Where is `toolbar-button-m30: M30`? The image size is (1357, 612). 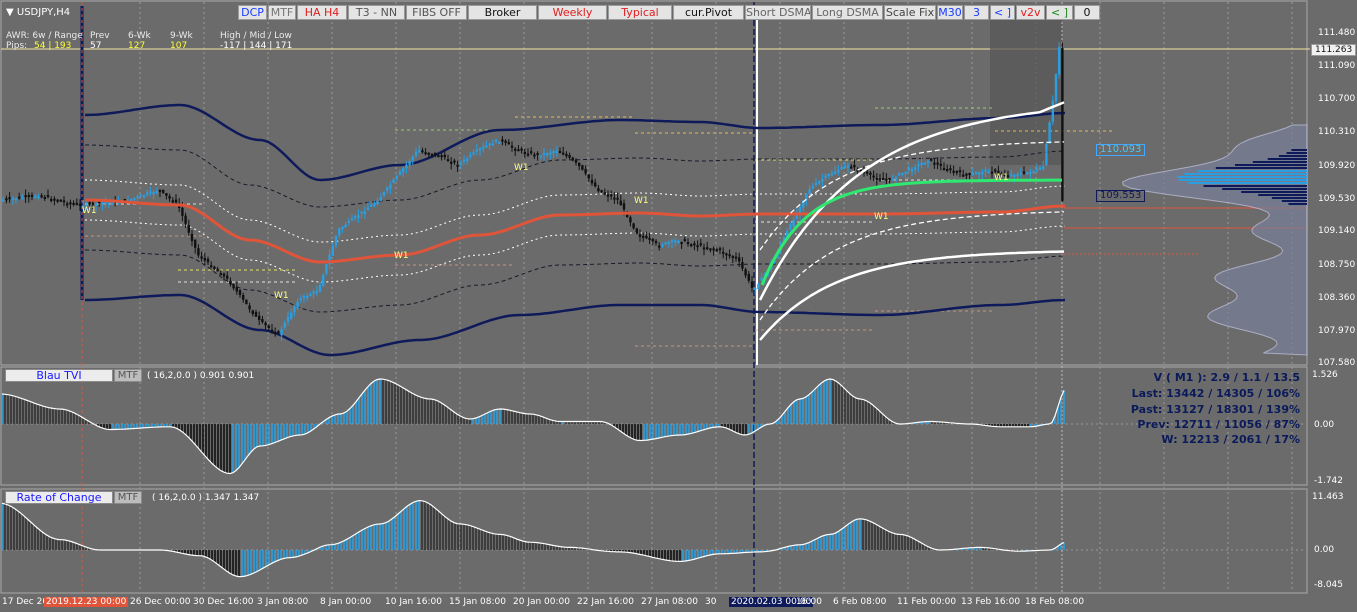
toolbar-button-m30: M30 is located at coordinates (950, 12).